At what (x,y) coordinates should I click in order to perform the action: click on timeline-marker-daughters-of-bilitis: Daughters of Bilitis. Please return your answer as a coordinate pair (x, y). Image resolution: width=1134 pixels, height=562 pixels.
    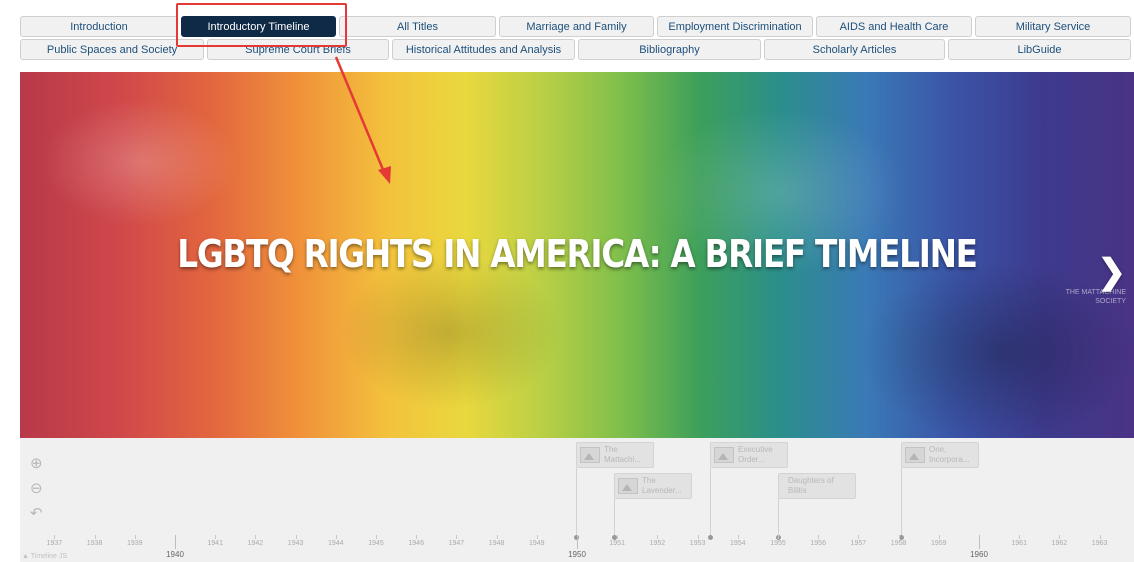
    Looking at the image, I should click on (817, 486).